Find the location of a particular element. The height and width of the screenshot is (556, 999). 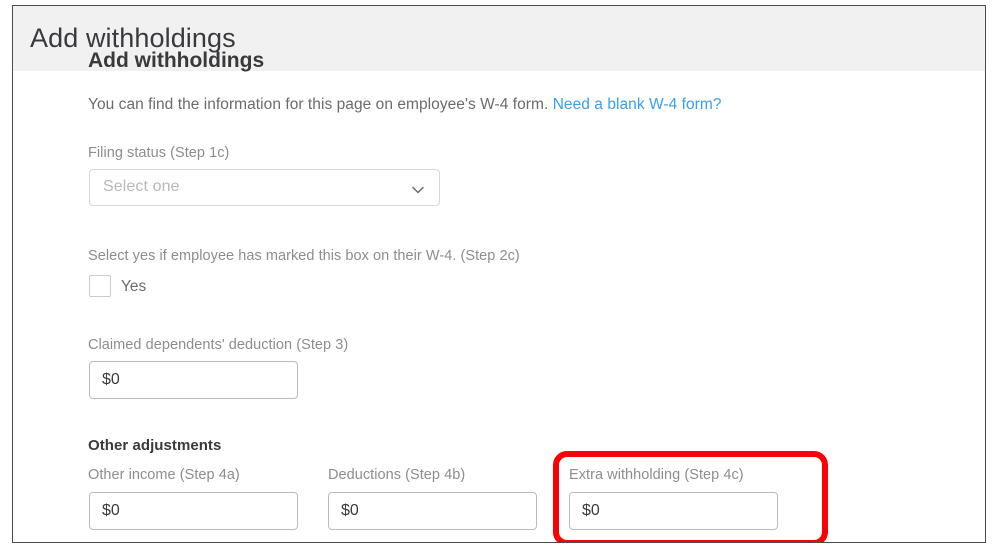

filing-status-label: Filing status (Step 1c) is located at coordinates (159, 153).